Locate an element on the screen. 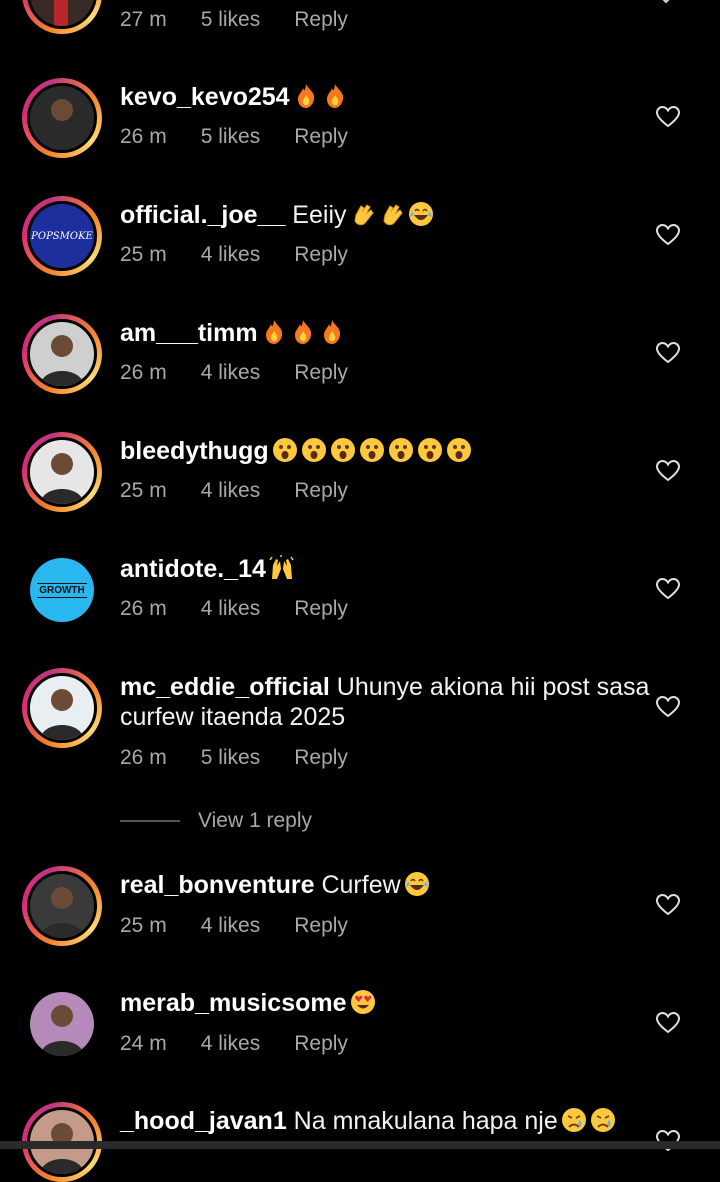  avatar: GROWTH is located at coordinates (62, 590).